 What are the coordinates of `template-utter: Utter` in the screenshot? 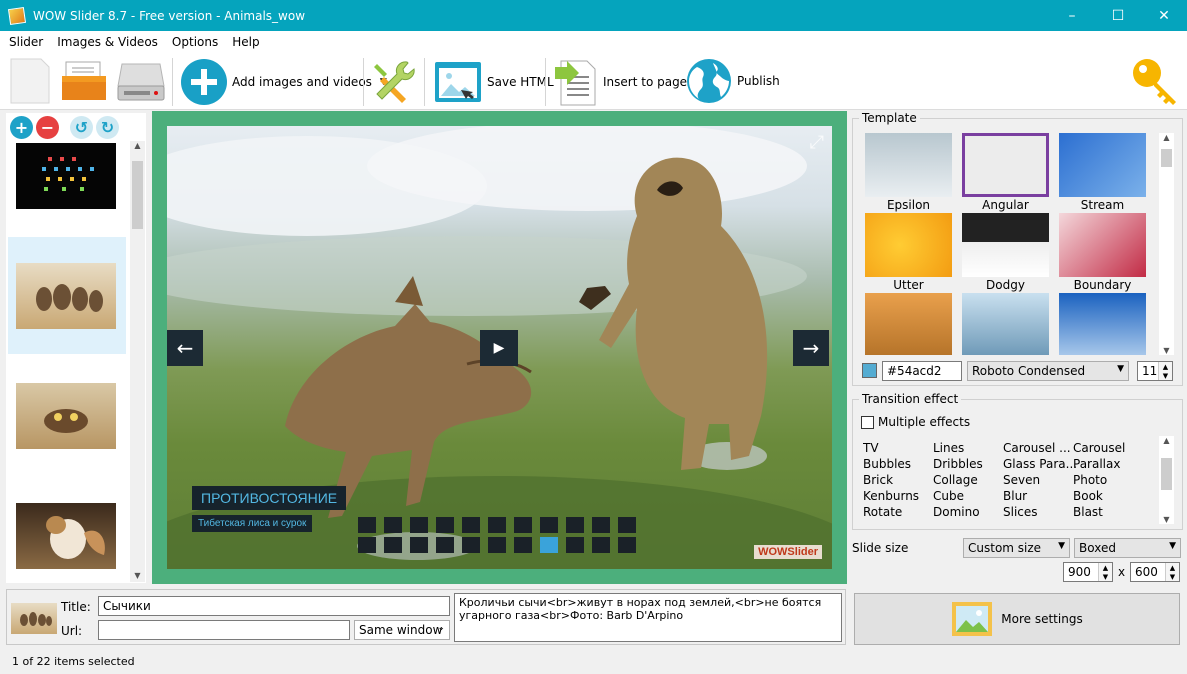 It's located at (908, 252).